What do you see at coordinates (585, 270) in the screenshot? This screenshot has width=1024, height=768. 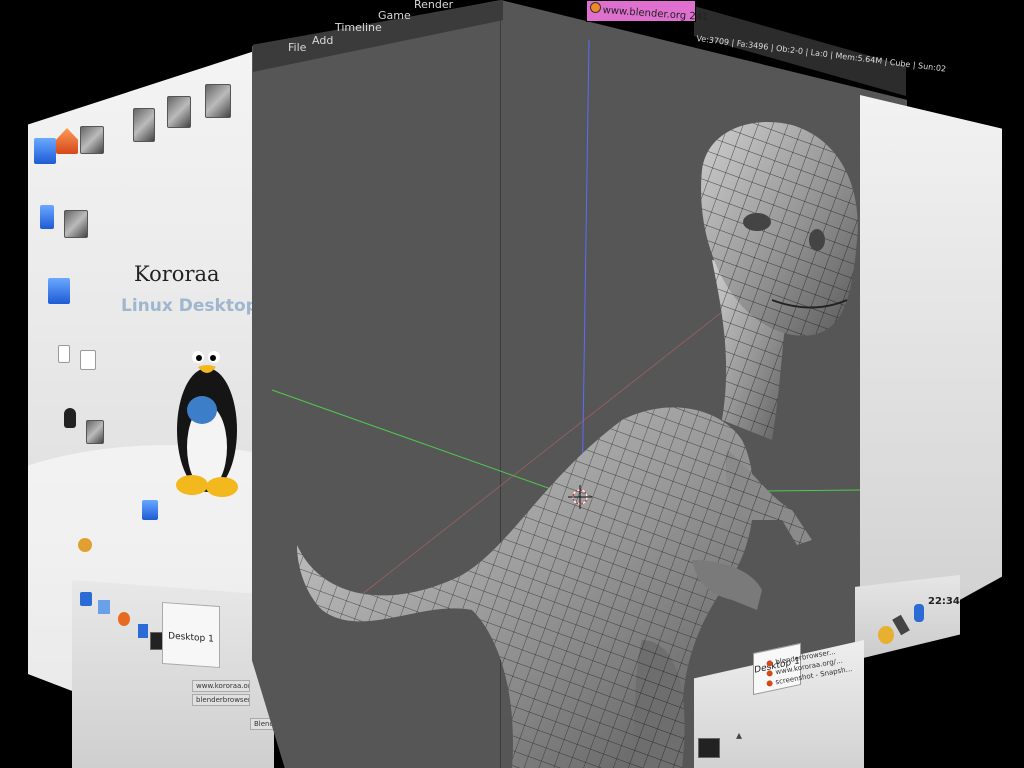 I see `z-axis-line` at bounding box center [585, 270].